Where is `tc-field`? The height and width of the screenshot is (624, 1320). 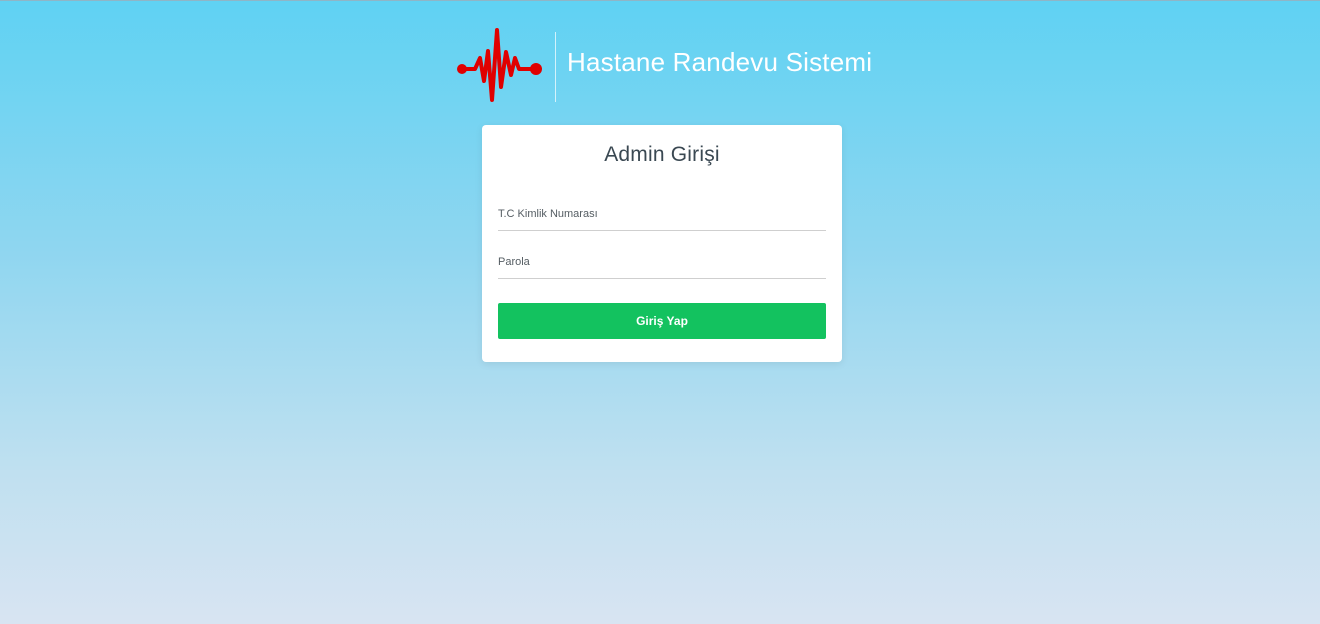
tc-field is located at coordinates (662, 214).